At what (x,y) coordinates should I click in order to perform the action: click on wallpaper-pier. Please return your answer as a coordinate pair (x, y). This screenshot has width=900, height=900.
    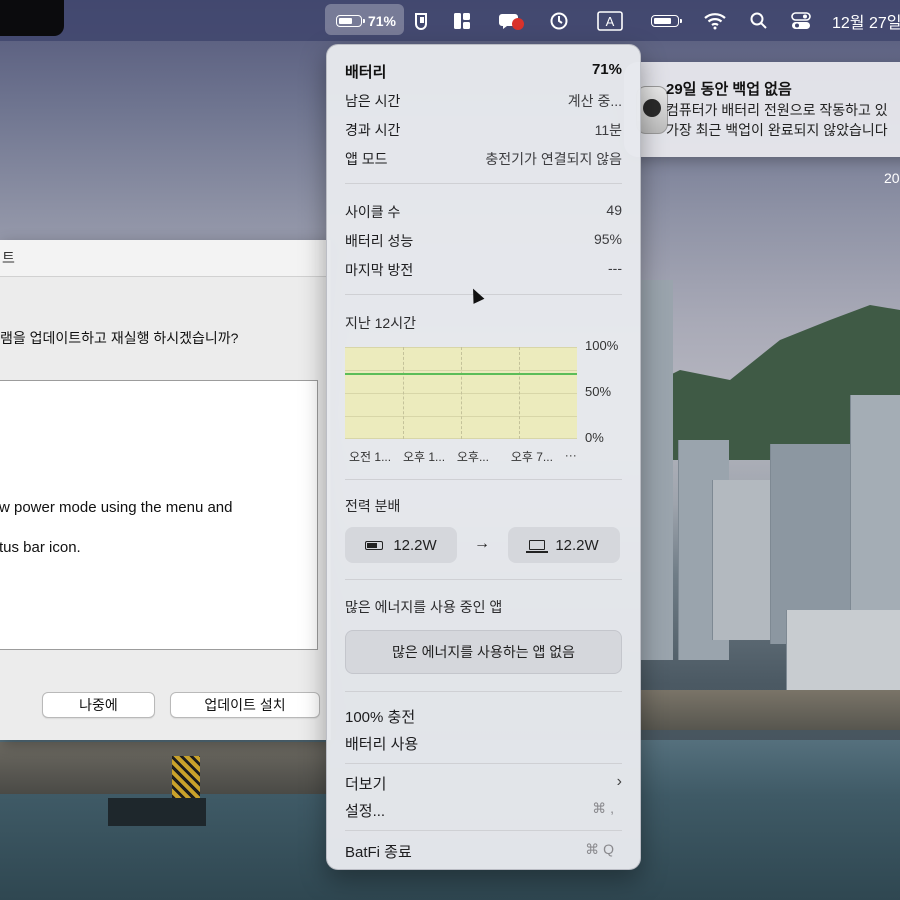
    Looking at the image, I should click on (165, 768).